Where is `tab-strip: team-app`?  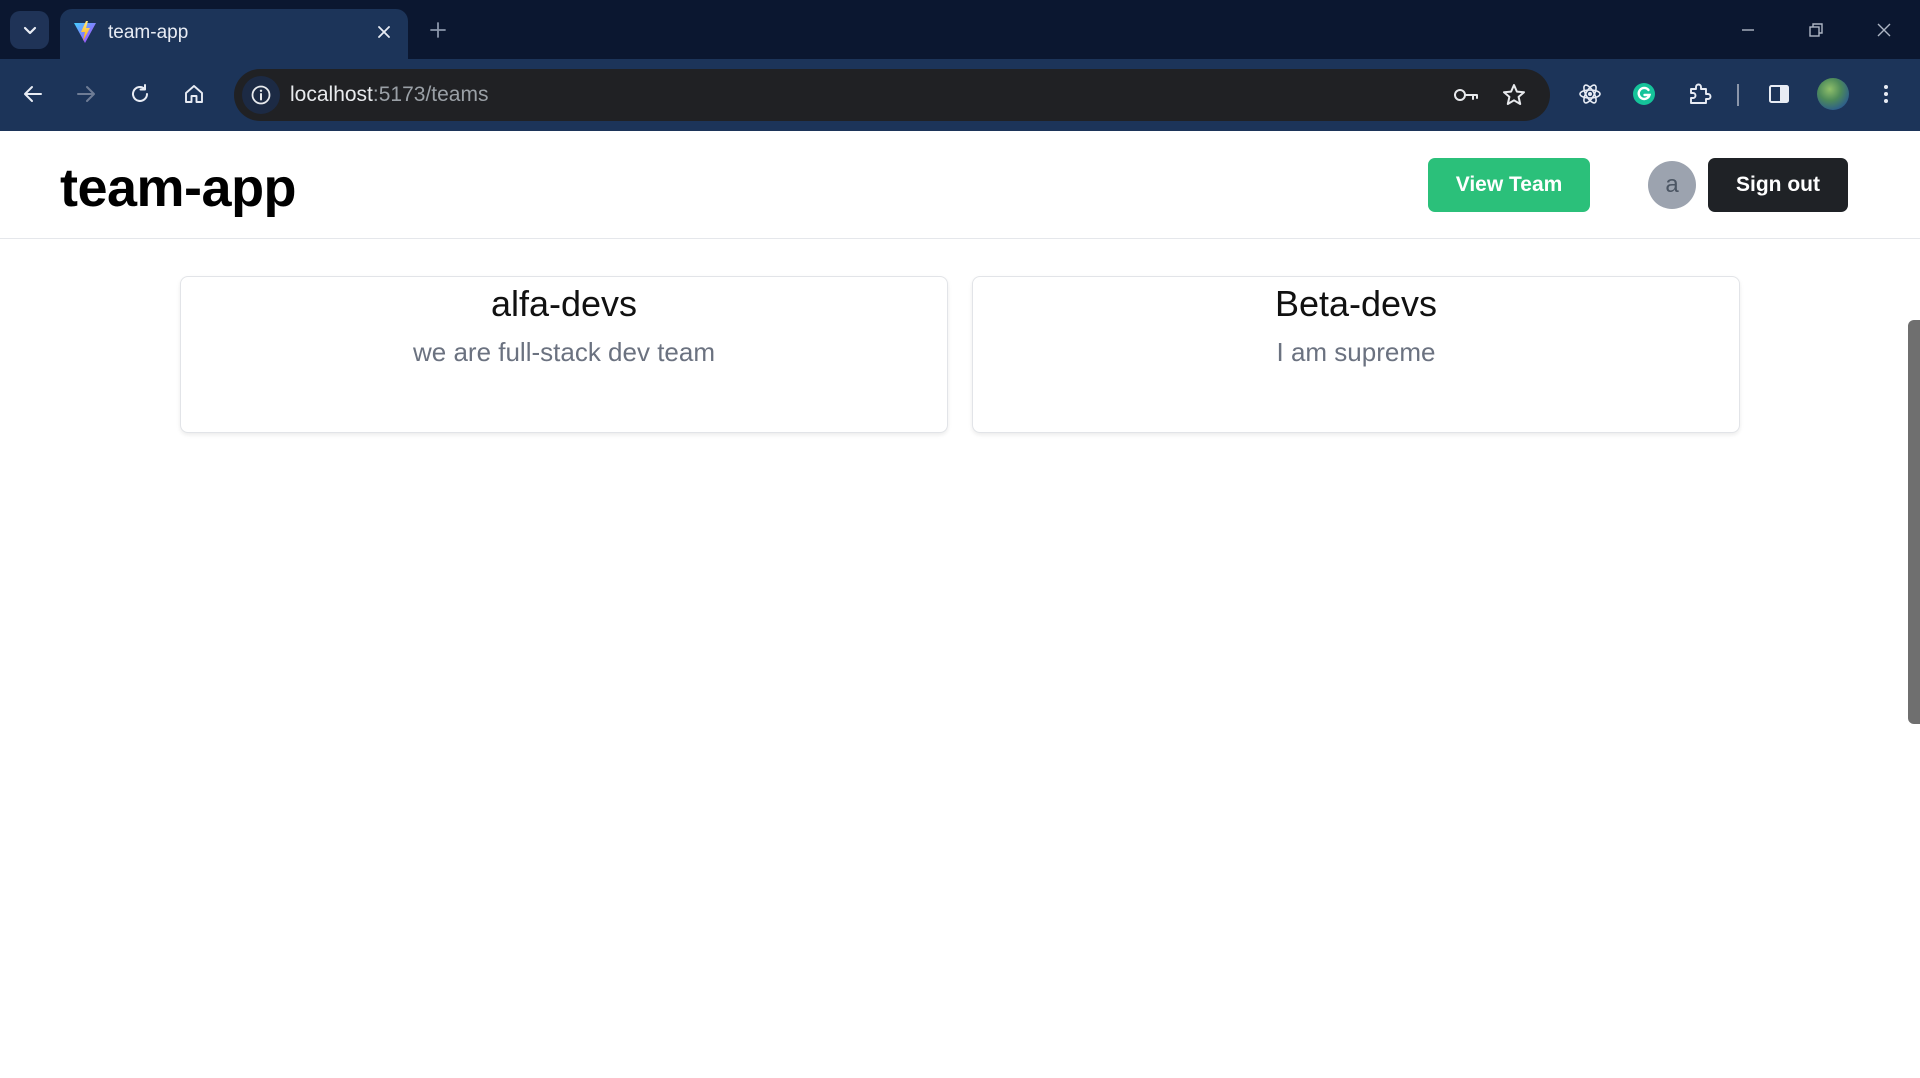 tab-strip: team-app is located at coordinates (960, 29).